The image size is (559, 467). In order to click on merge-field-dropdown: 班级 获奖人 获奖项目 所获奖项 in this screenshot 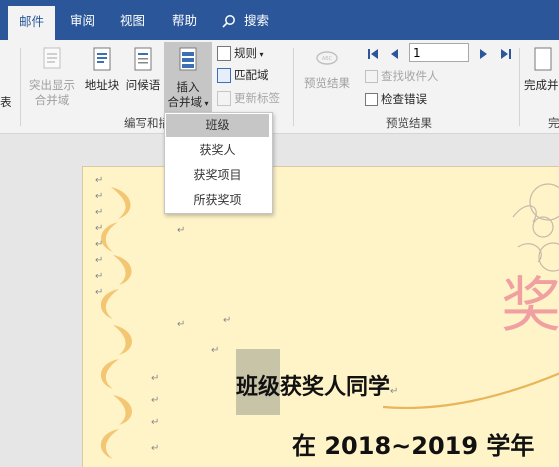, I will do `click(218, 163)`.